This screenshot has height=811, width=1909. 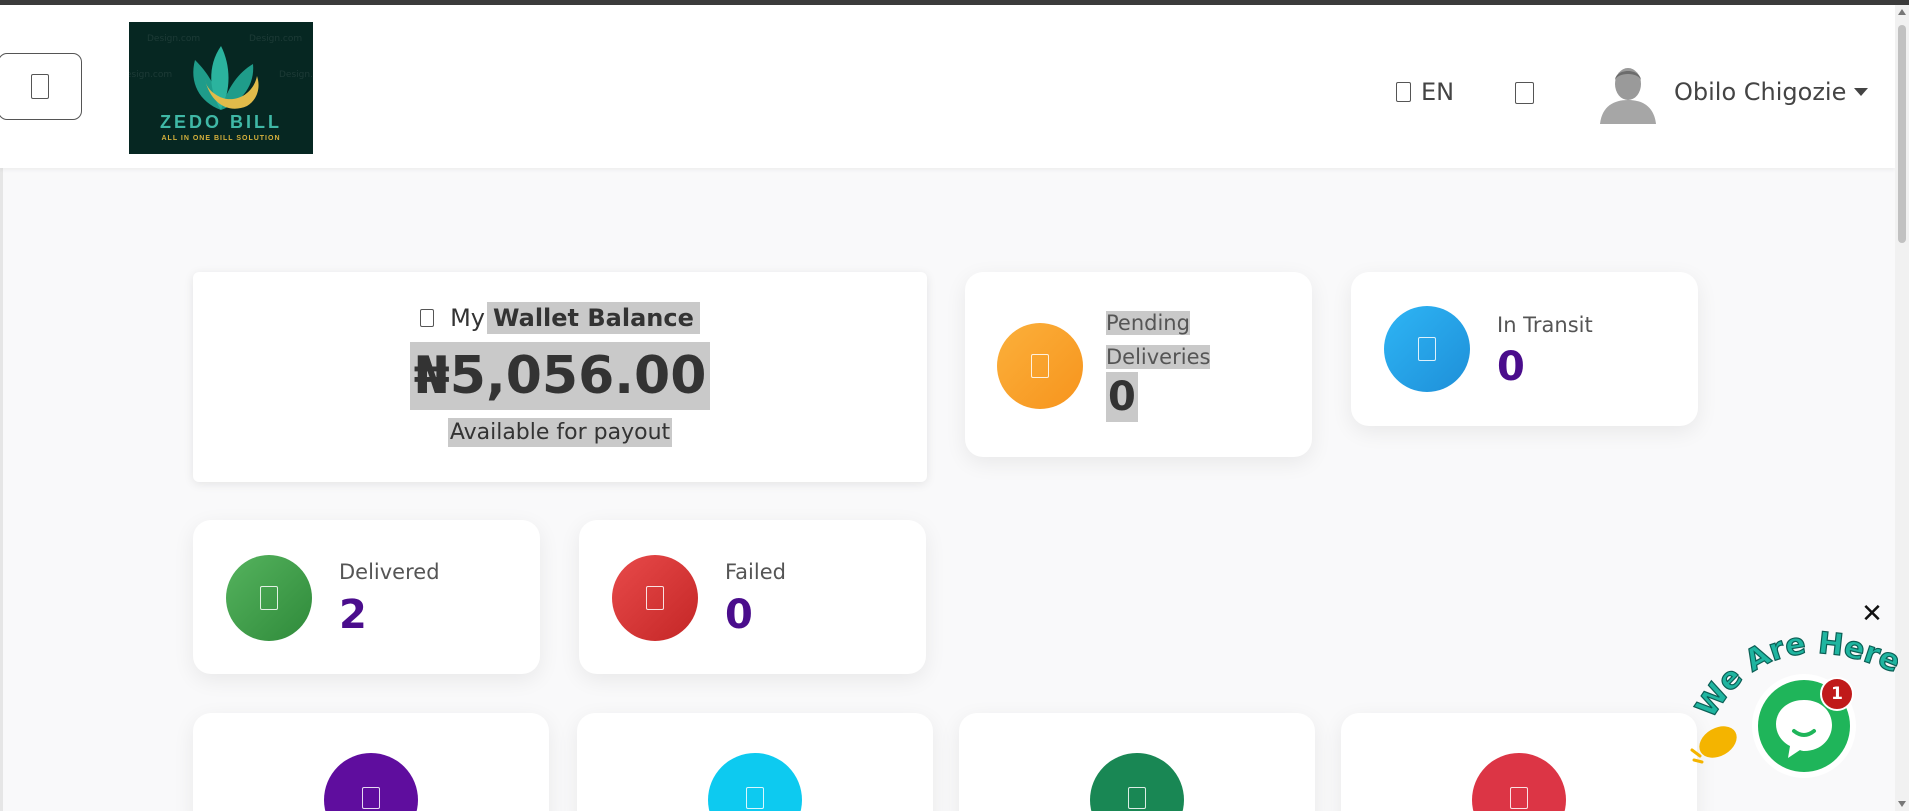 I want to click on menu-icon, so click(x=40, y=86).